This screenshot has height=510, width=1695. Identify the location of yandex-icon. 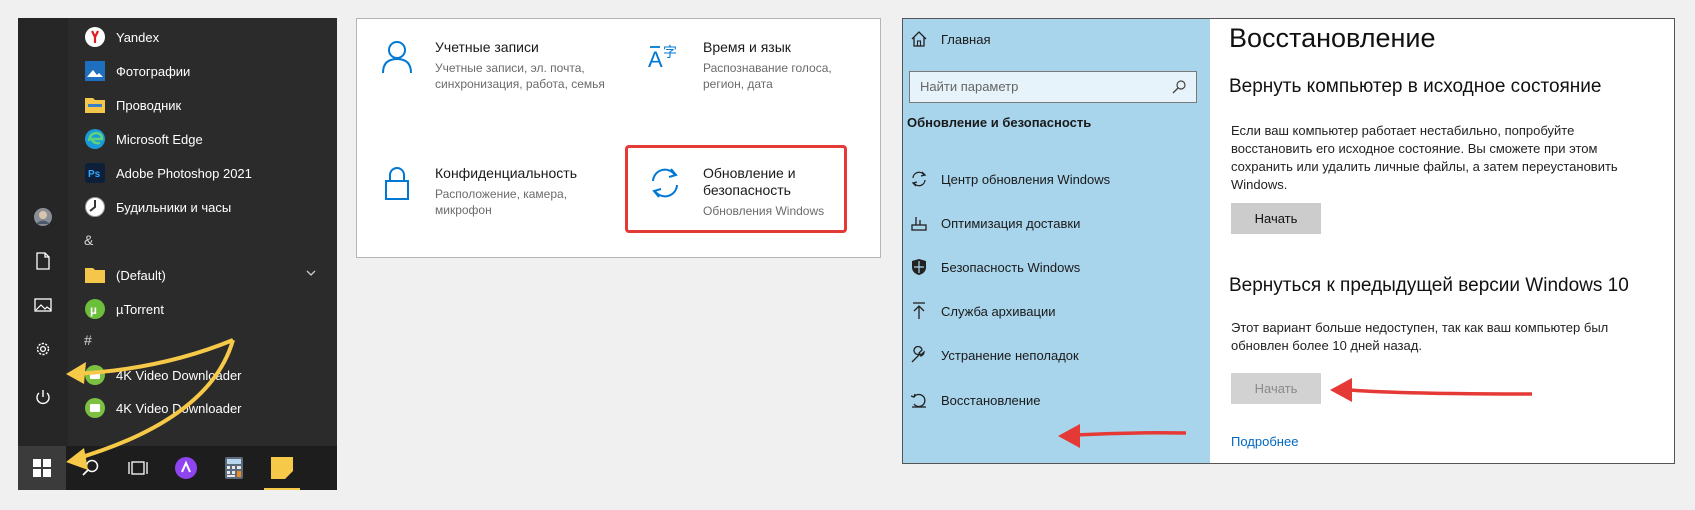
(95, 37).